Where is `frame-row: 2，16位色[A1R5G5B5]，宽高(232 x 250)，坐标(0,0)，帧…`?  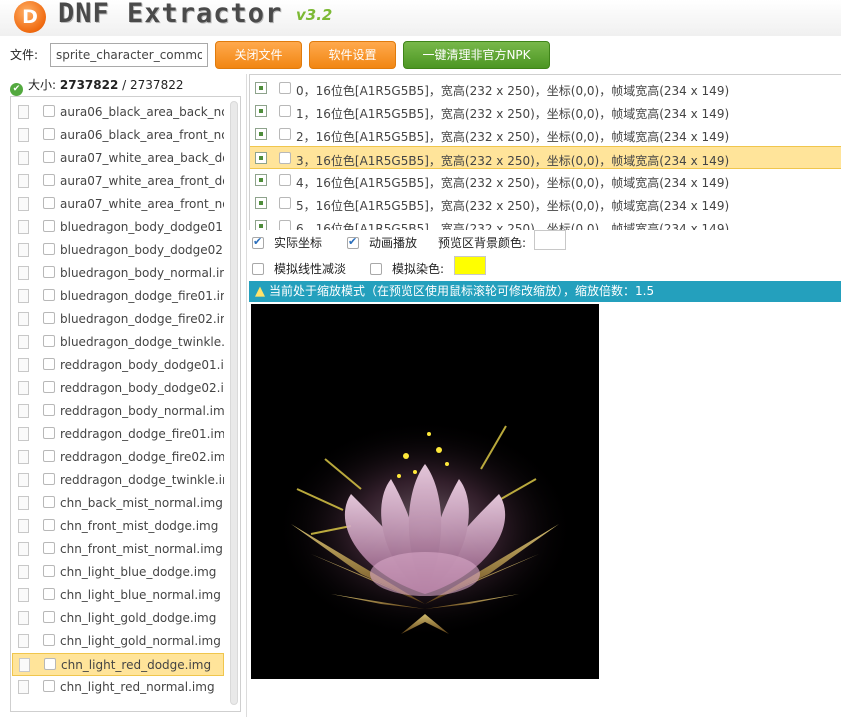 frame-row: 2，16位色[A1R5G5B5]，宽高(232 x 250)，坐标(0,0)，帧… is located at coordinates (545, 134).